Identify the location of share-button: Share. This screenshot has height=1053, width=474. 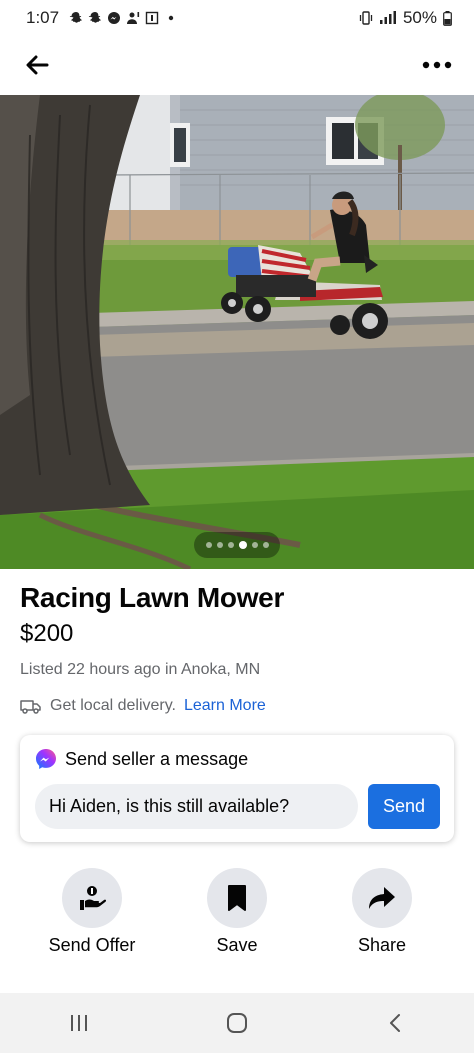
(382, 912).